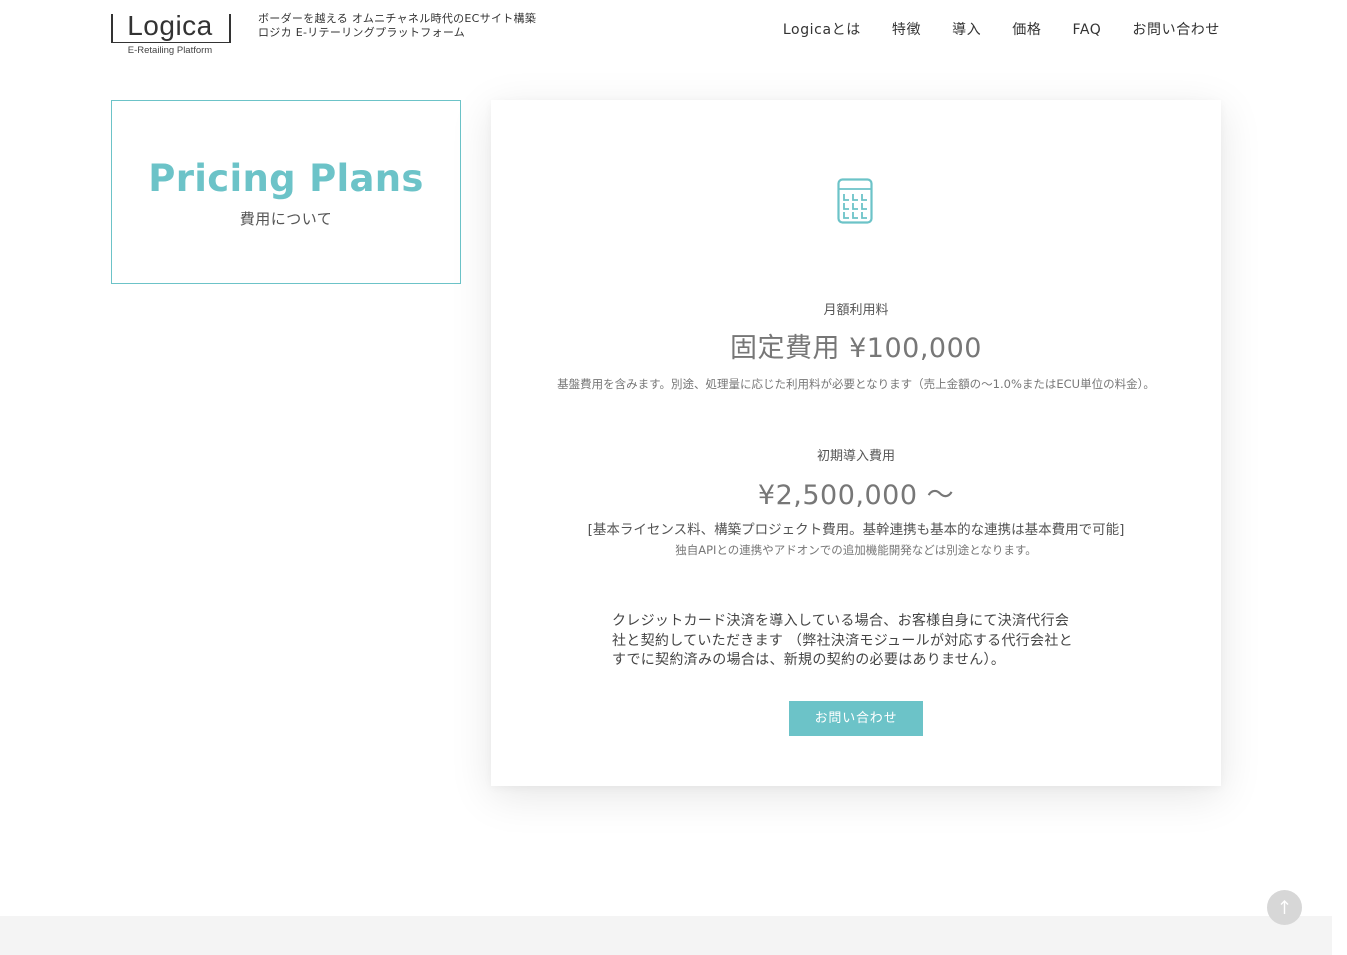 This screenshot has height=955, width=1347. I want to click on scroll-to-top-button, so click(1284, 907).